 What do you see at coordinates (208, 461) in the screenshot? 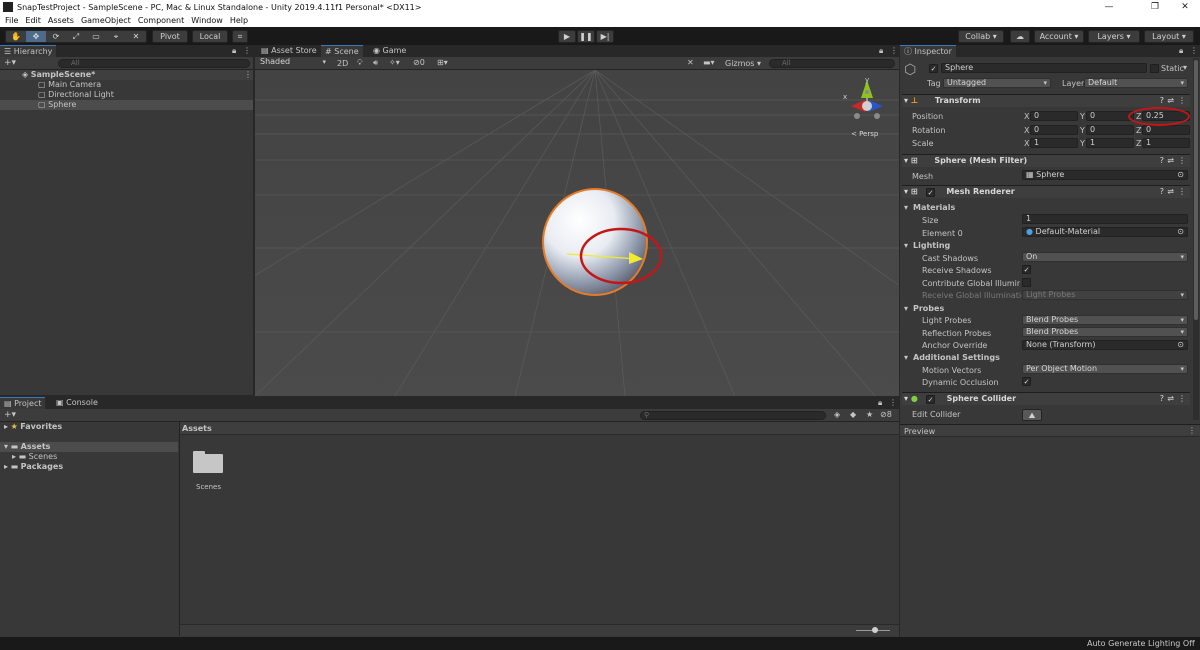
I see `scenes-folder-item` at bounding box center [208, 461].